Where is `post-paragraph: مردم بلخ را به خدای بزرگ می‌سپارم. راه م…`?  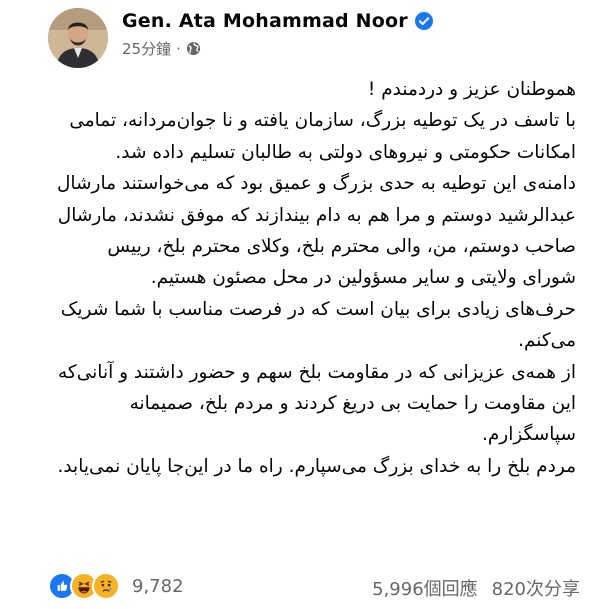 post-paragraph: مردم بلخ را به خدای بزرگ می‌سپارم. راه م… is located at coordinates (316, 466).